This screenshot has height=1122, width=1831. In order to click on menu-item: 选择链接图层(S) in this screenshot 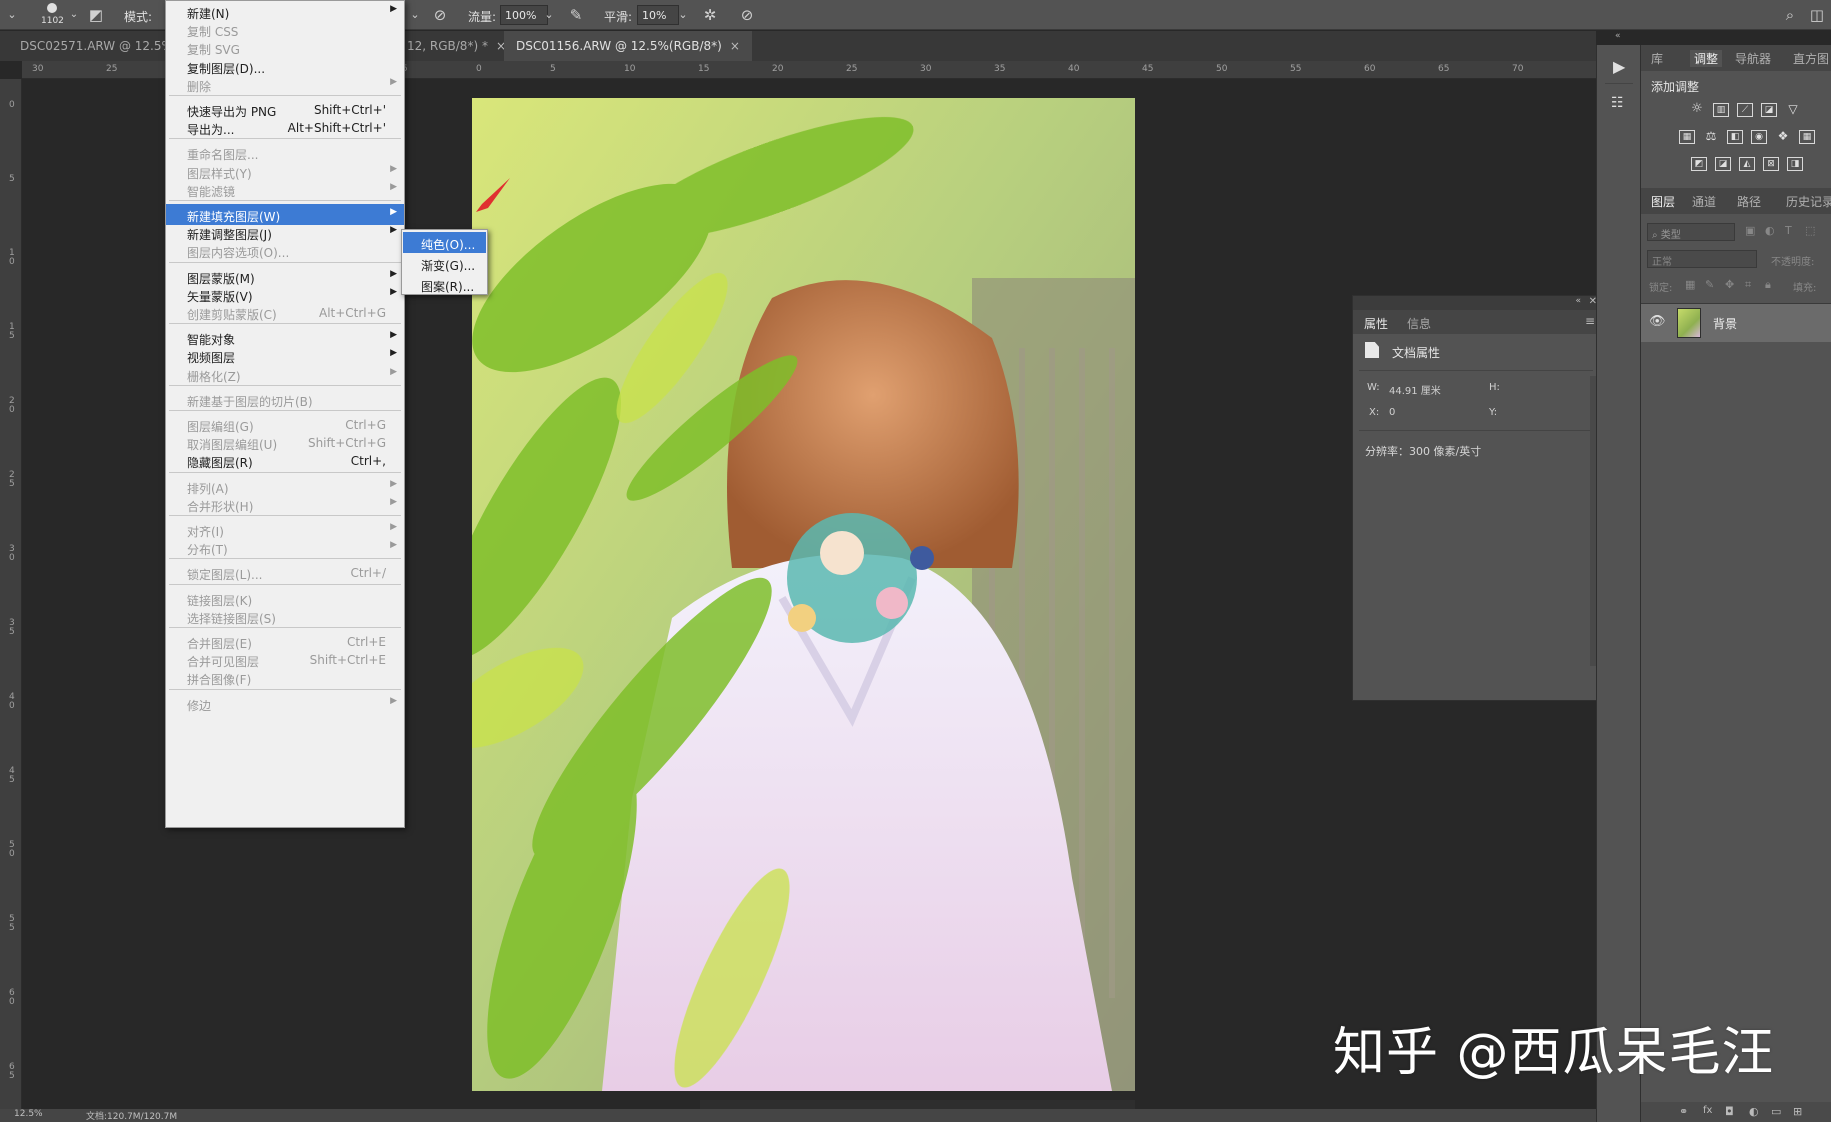, I will do `click(285, 616)`.